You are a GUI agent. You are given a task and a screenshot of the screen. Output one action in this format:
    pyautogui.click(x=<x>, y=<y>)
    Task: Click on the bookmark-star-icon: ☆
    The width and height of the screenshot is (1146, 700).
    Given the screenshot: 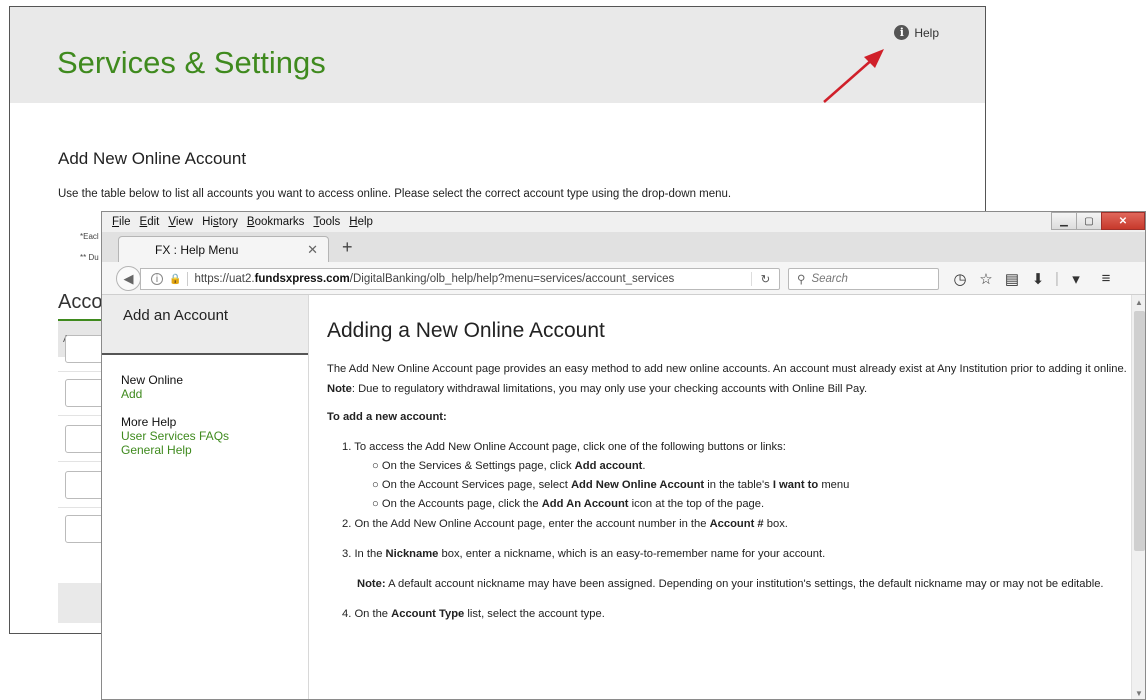 What is the action you would take?
    pyautogui.click(x=986, y=279)
    